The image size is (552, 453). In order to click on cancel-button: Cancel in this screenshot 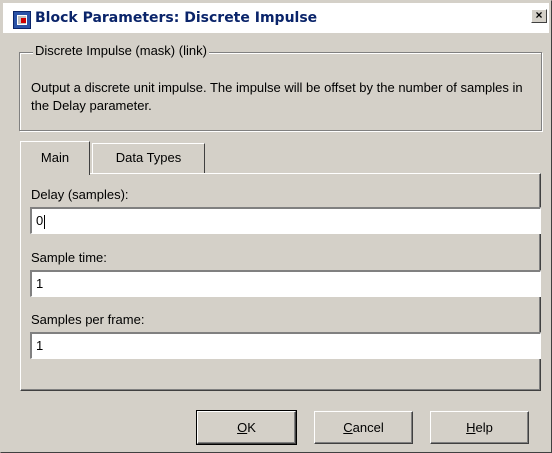, I will do `click(363, 427)`.